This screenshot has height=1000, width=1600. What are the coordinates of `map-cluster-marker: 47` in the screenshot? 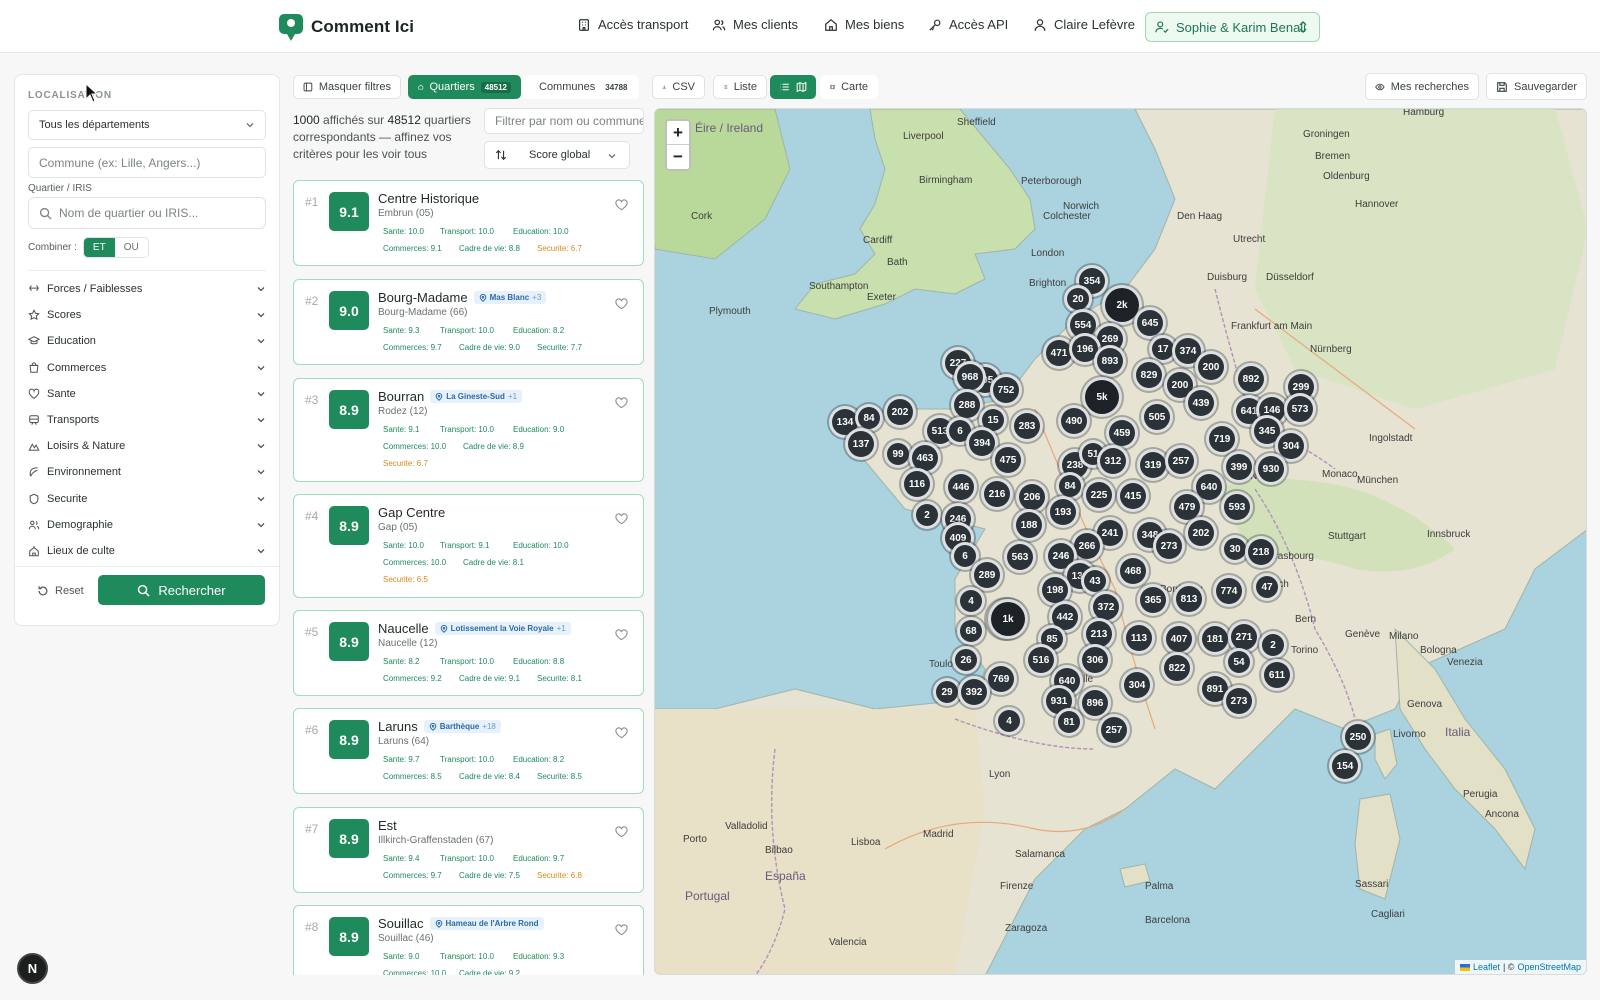 It's located at (1267, 587).